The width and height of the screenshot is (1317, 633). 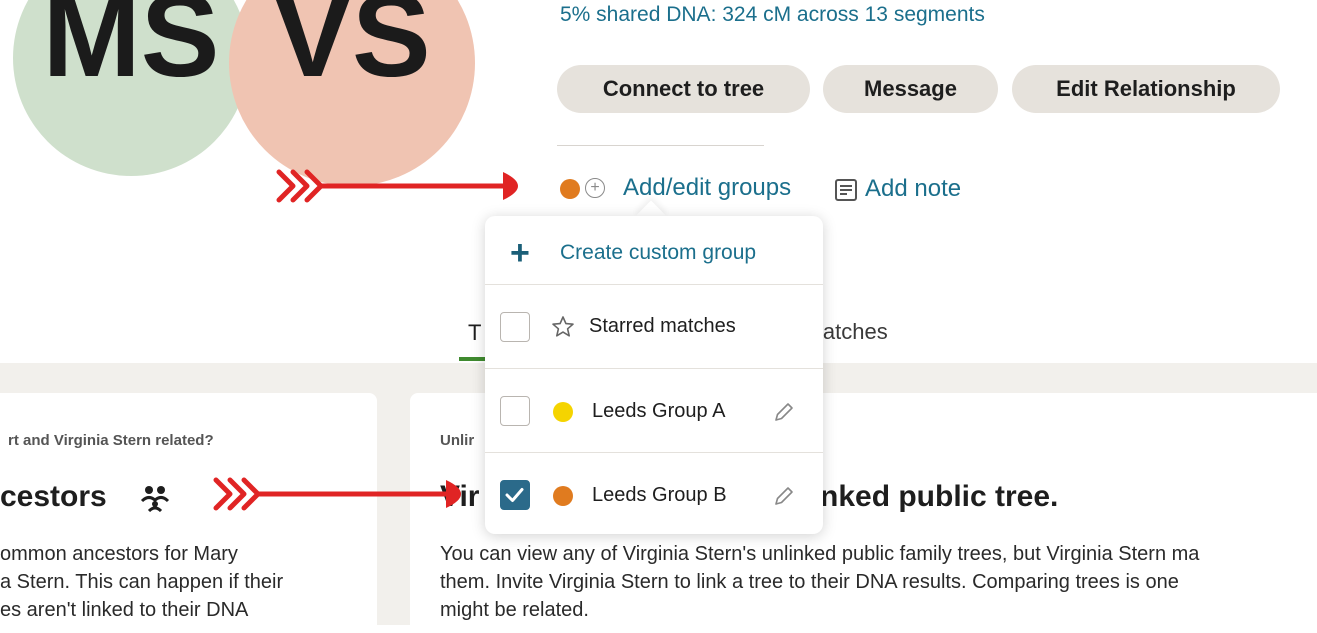 I want to click on divider, so click(x=660, y=145).